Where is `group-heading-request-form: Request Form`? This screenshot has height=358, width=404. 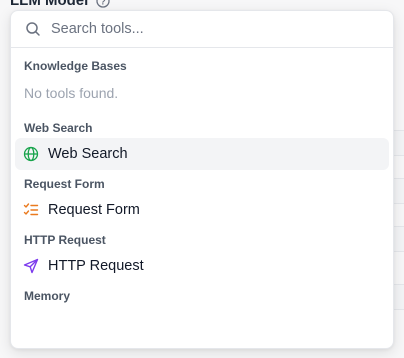 group-heading-request-form: Request Form is located at coordinates (64, 184).